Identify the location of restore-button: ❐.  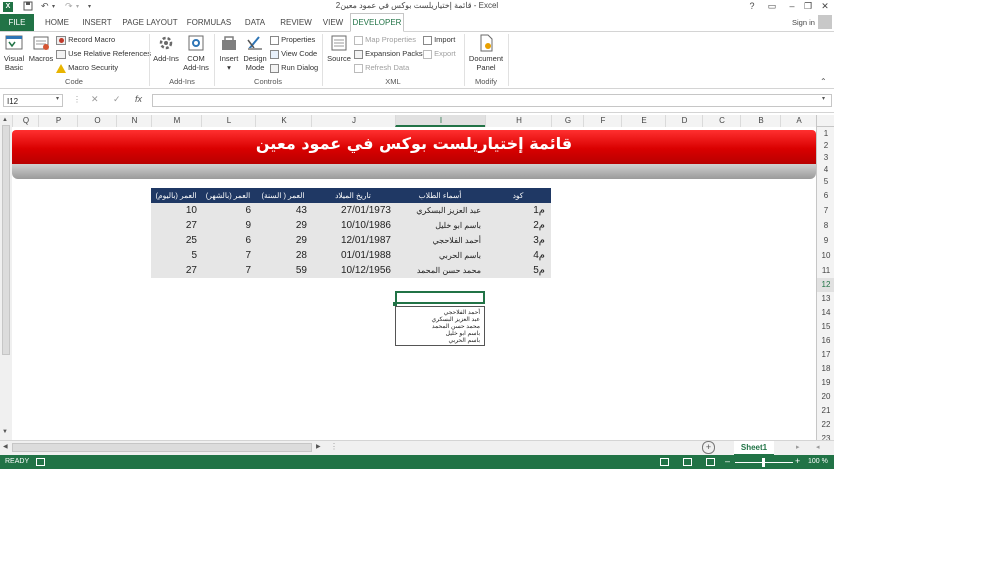
(808, 6).